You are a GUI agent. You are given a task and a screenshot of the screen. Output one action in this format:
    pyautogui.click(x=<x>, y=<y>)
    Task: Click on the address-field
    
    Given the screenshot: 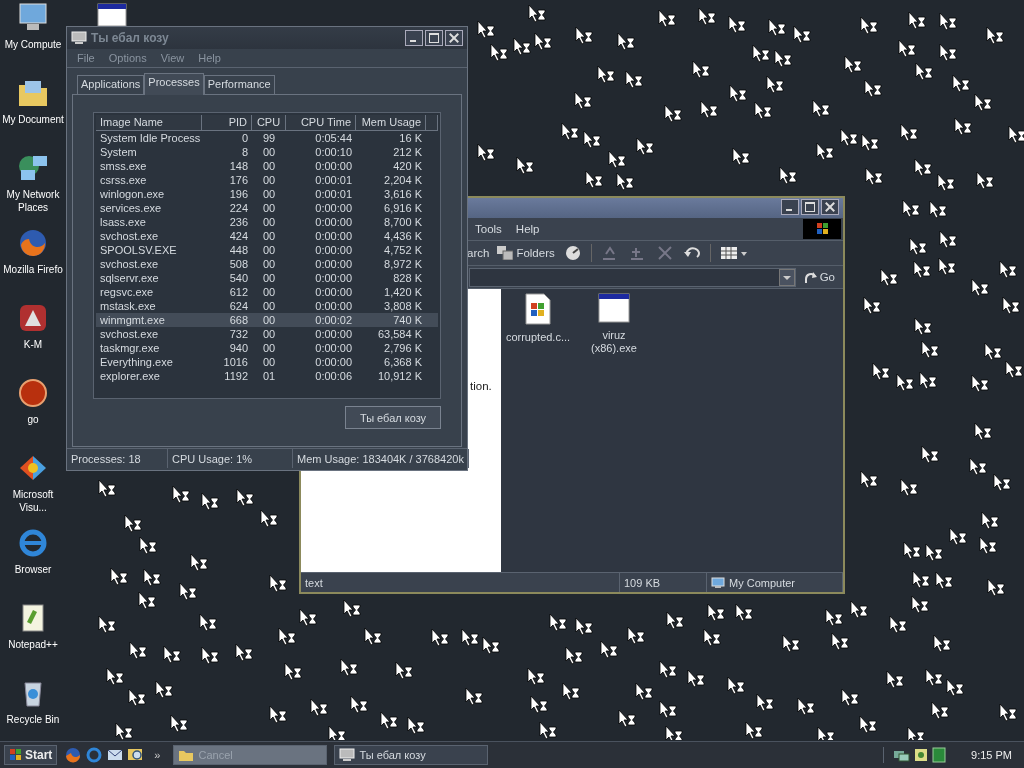 What is the action you would take?
    pyautogui.click(x=632, y=277)
    